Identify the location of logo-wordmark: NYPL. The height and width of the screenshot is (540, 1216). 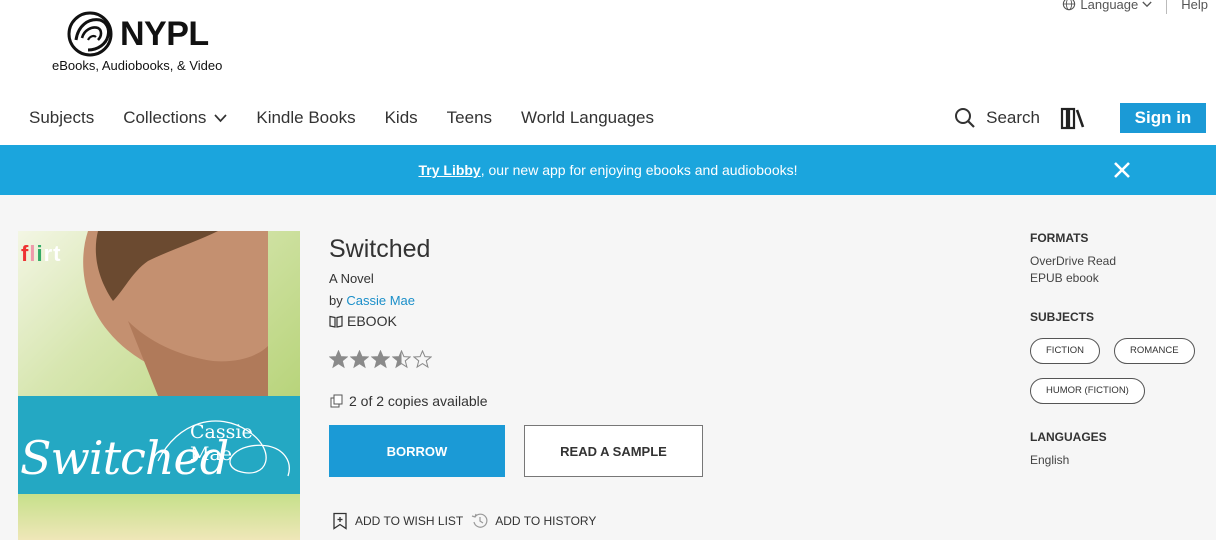
(164, 34).